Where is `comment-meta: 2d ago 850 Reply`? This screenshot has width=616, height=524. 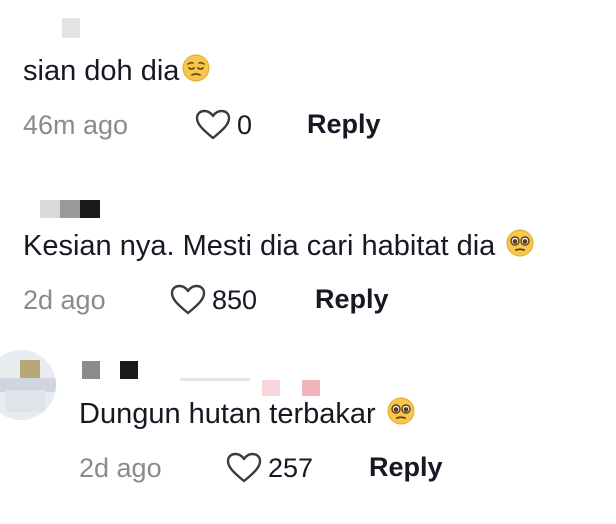
comment-meta: 2d ago 850 Reply is located at coordinates (313, 300).